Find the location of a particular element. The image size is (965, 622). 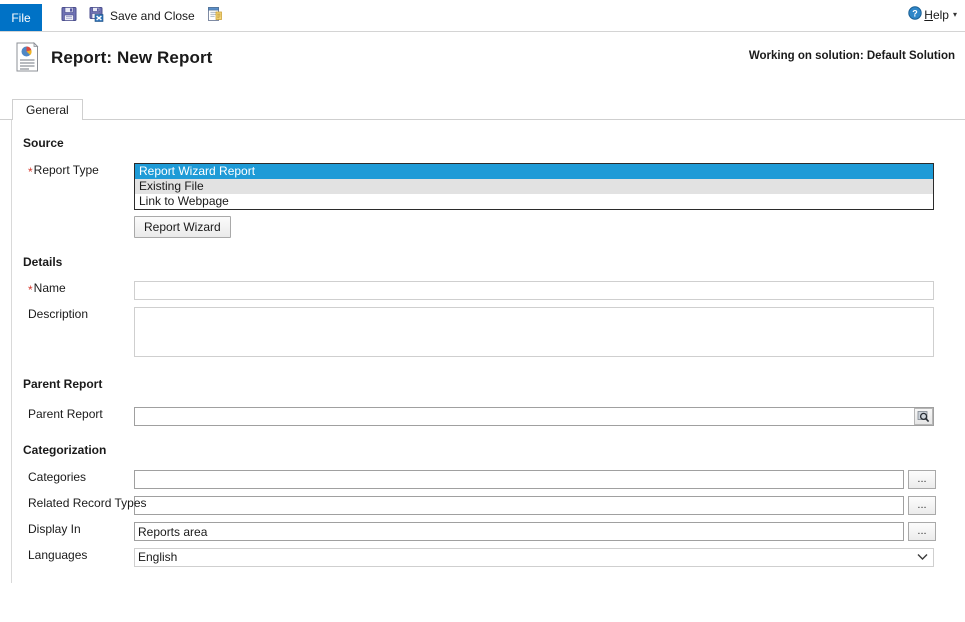

parent-report-label: Parent Report is located at coordinates (65, 414).